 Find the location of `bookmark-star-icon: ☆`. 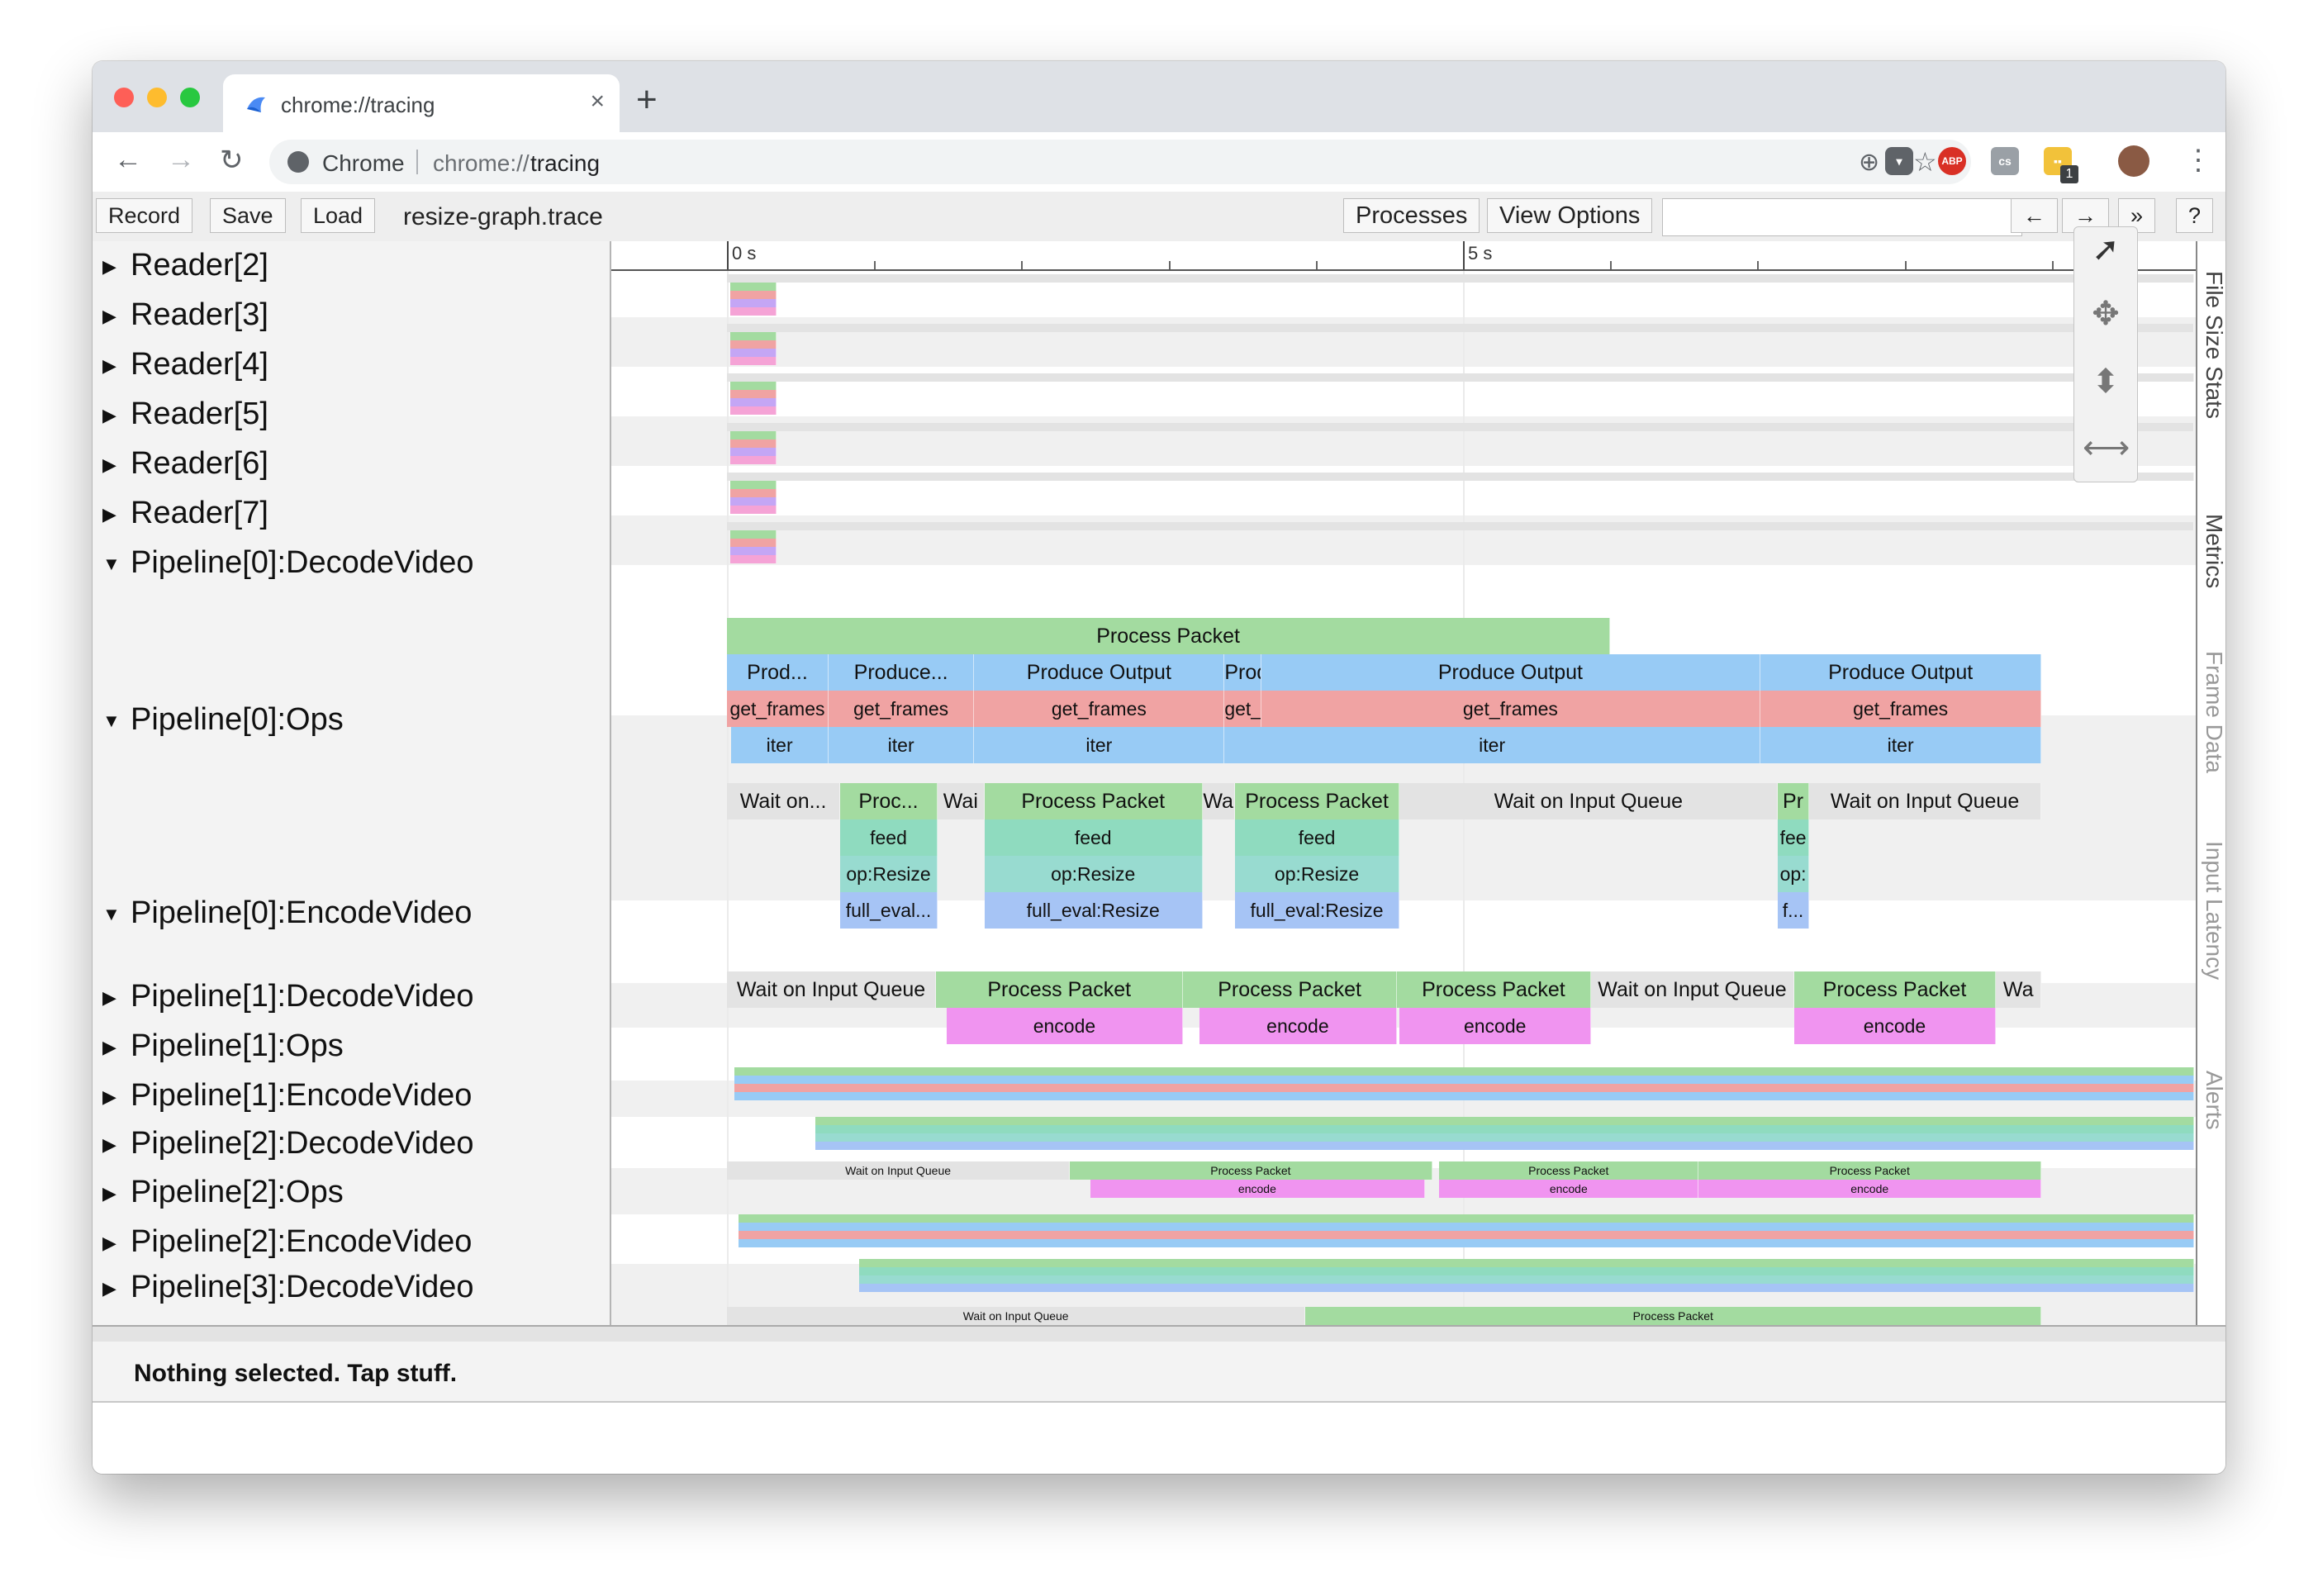

bookmark-star-icon: ☆ is located at coordinates (1925, 162).